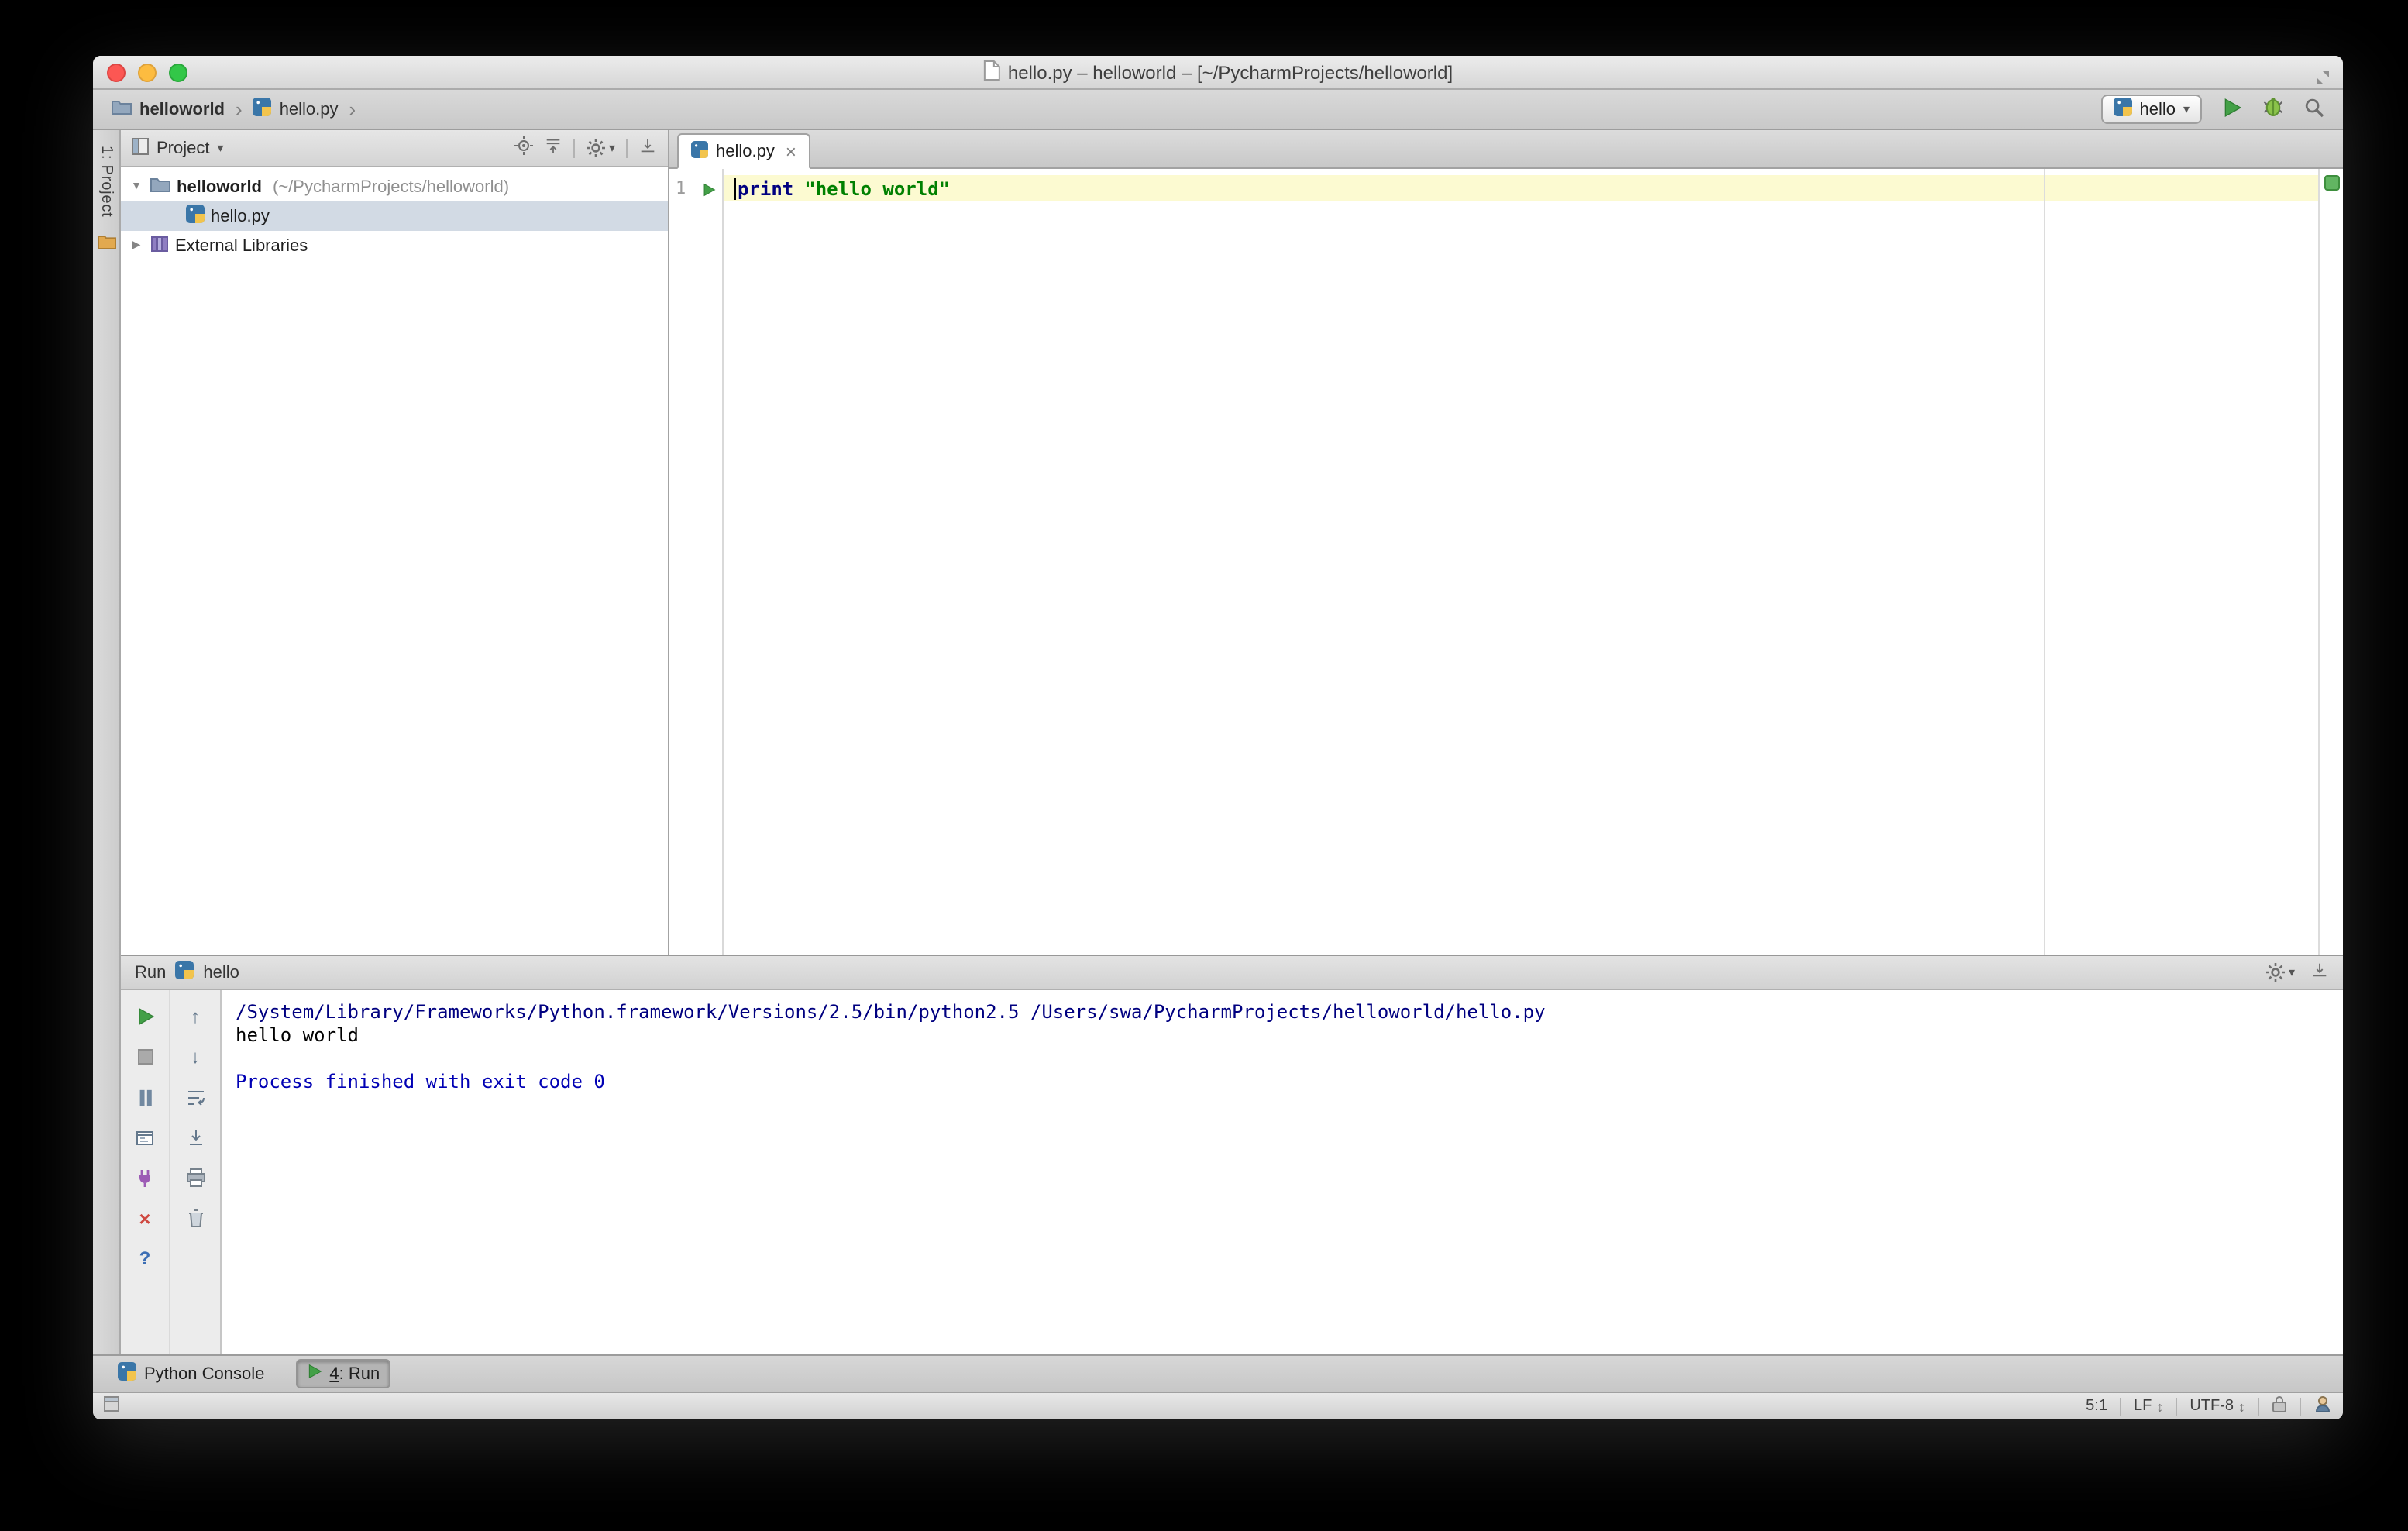 This screenshot has width=2408, height=1531. I want to click on library-icon, so click(159, 246).